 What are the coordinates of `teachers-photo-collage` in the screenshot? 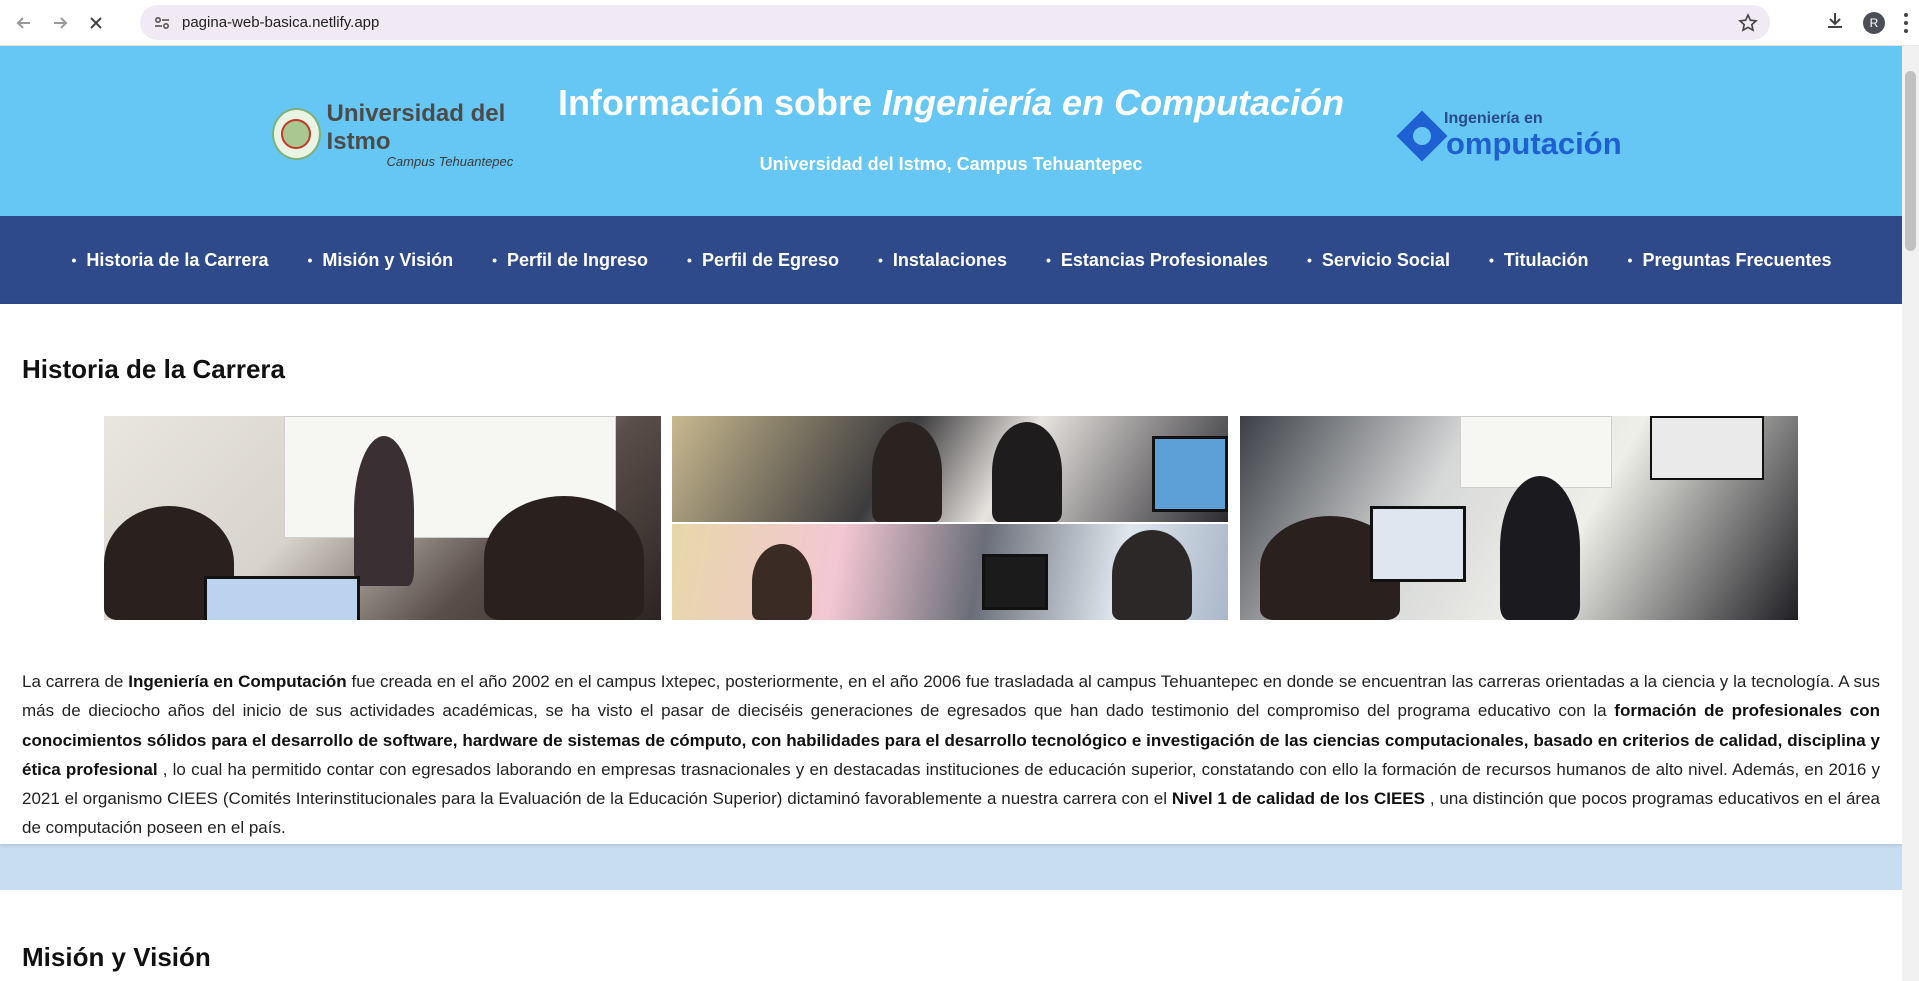 It's located at (950, 518).